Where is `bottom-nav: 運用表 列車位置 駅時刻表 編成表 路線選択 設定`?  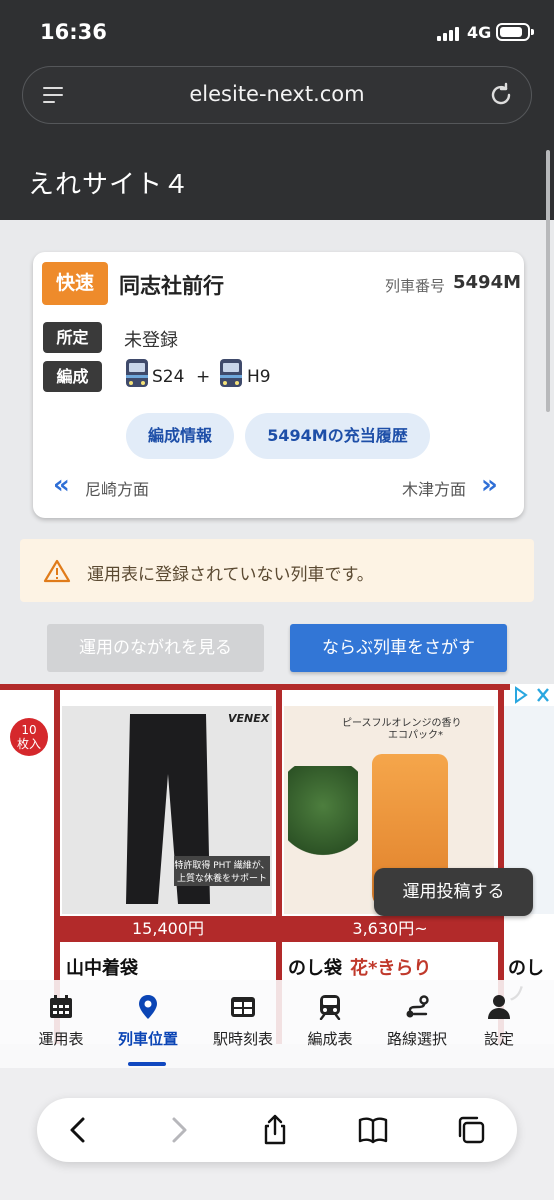 bottom-nav: 運用表 列車位置 駅時刻表 編成表 路線選択 設定 is located at coordinates (277, 1024).